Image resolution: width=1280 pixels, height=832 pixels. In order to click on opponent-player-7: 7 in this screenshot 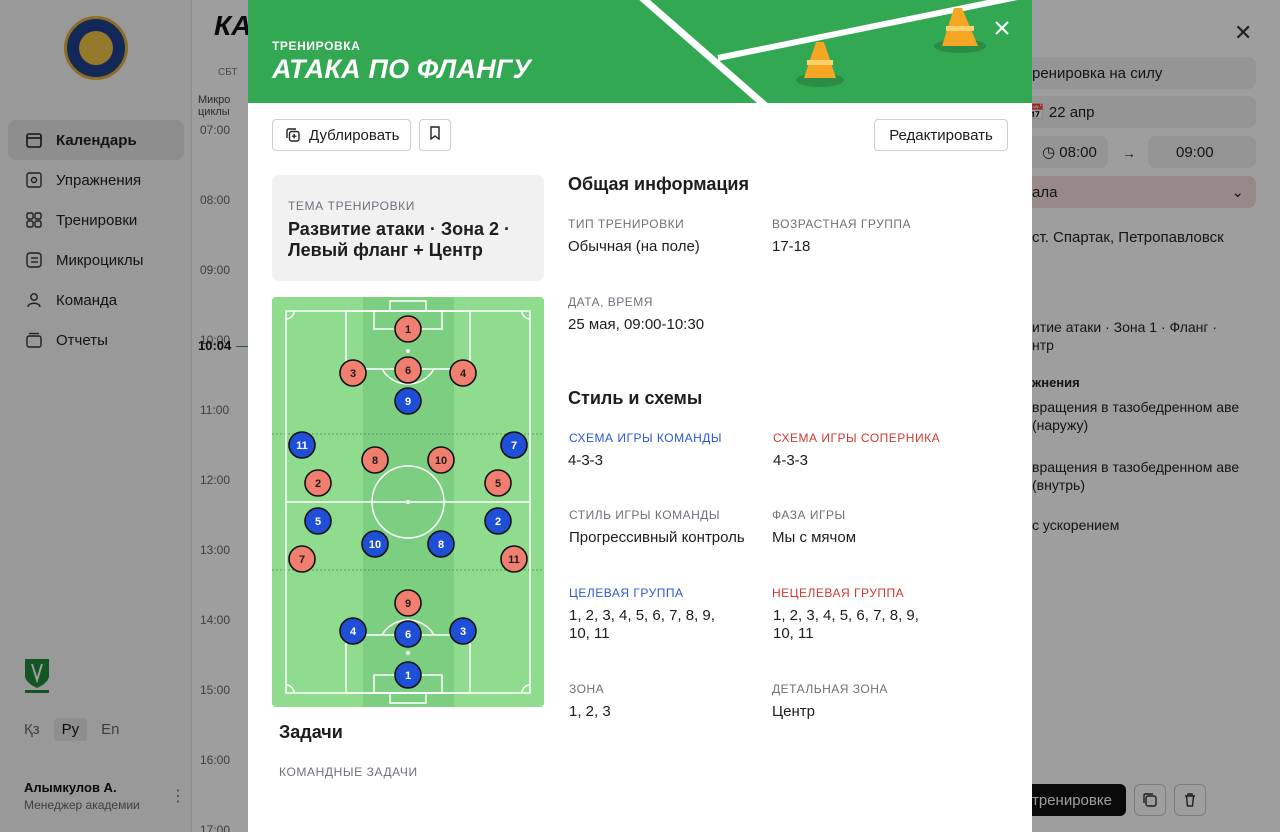, I will do `click(302, 559)`.